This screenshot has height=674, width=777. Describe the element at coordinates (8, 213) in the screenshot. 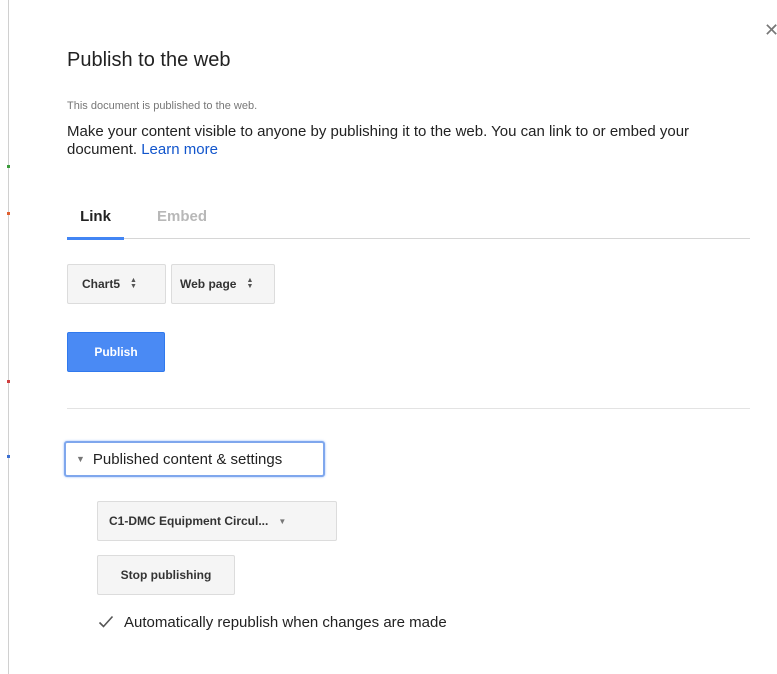

I see `edge-marker-orange` at that location.